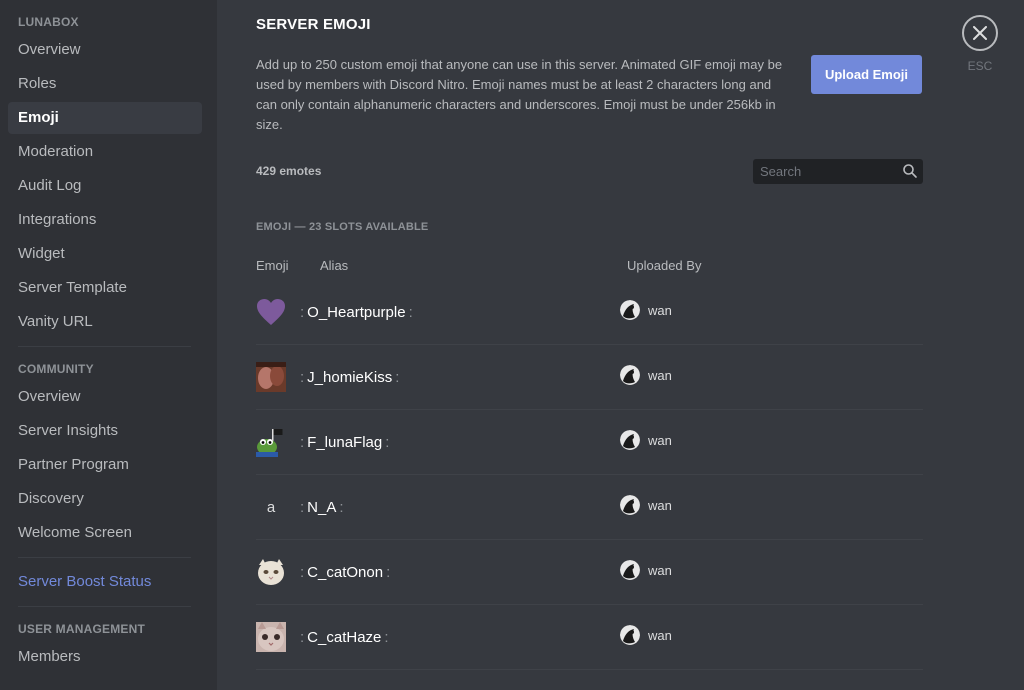 The height and width of the screenshot is (690, 1024). Describe the element at coordinates (356, 312) in the screenshot. I see `emoji-alias: : O_Heartpurple:` at that location.